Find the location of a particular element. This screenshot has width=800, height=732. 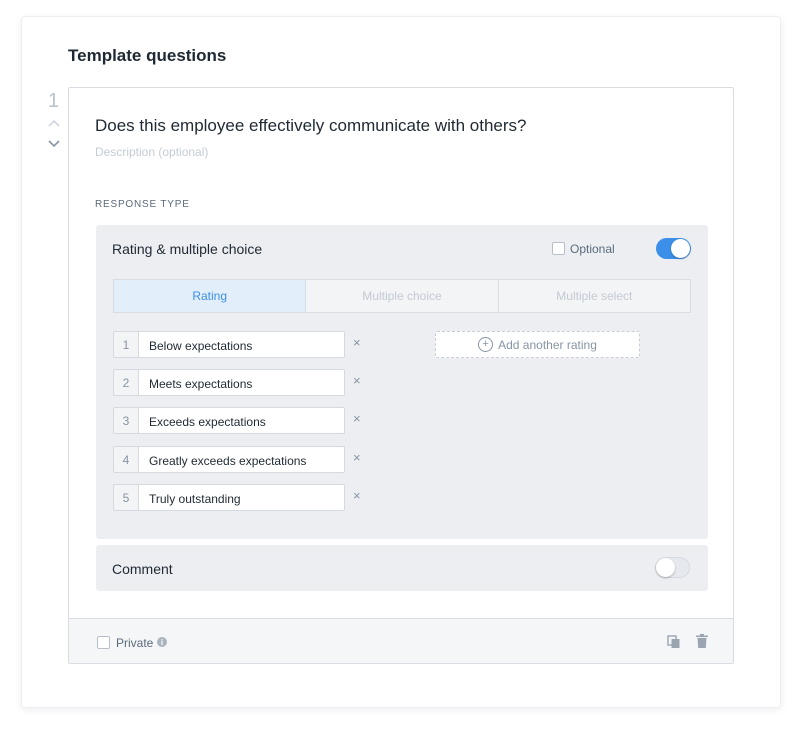

comment-toggle is located at coordinates (672, 567).